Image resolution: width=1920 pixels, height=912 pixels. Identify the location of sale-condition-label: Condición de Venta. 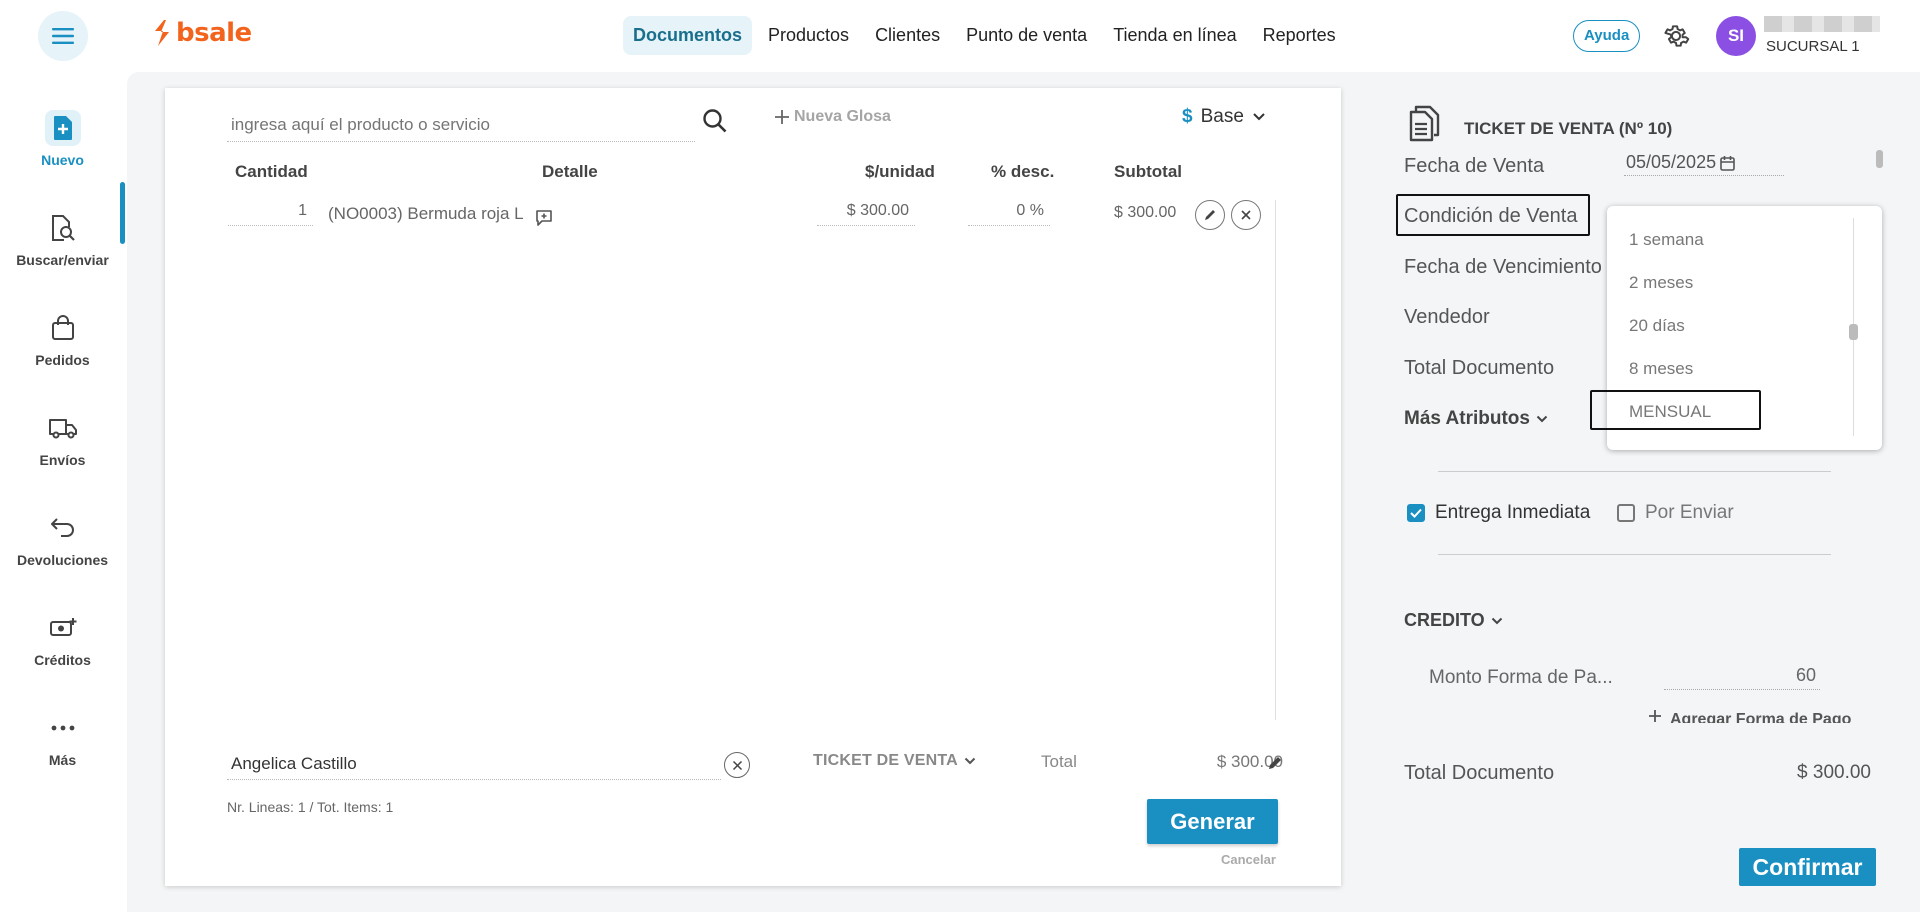
(1491, 216).